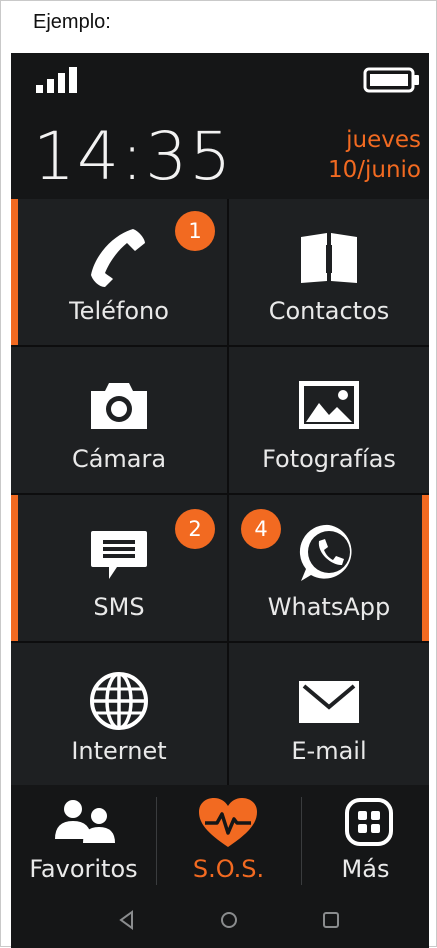  I want to click on camera-icon, so click(119, 406).